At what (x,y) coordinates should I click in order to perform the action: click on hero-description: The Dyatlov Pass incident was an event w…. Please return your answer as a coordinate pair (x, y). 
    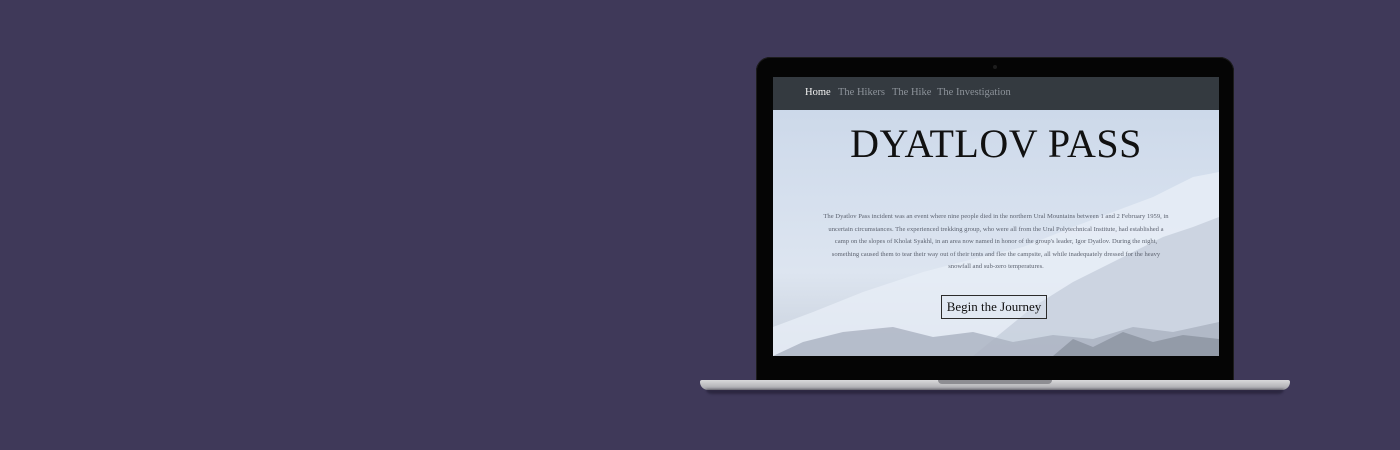
    Looking at the image, I should click on (996, 242).